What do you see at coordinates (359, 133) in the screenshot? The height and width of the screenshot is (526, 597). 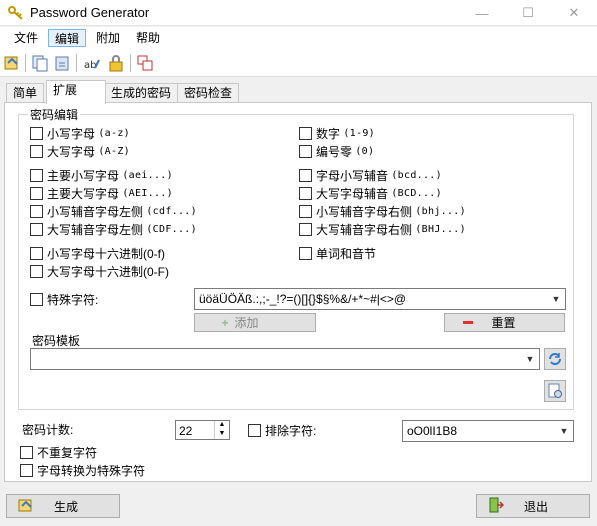 I see `checkbox-hint: (1-9)` at bounding box center [359, 133].